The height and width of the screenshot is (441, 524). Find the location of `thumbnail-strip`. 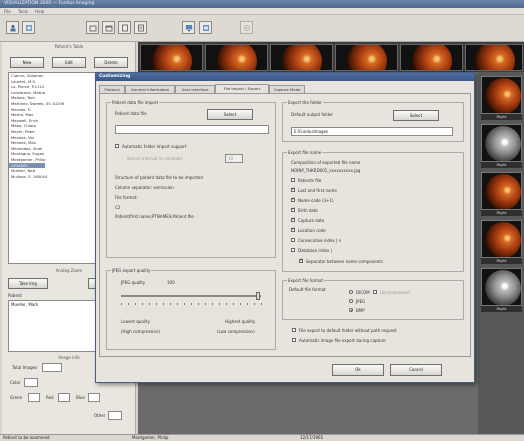

thumbnail-strip is located at coordinates (331, 57).